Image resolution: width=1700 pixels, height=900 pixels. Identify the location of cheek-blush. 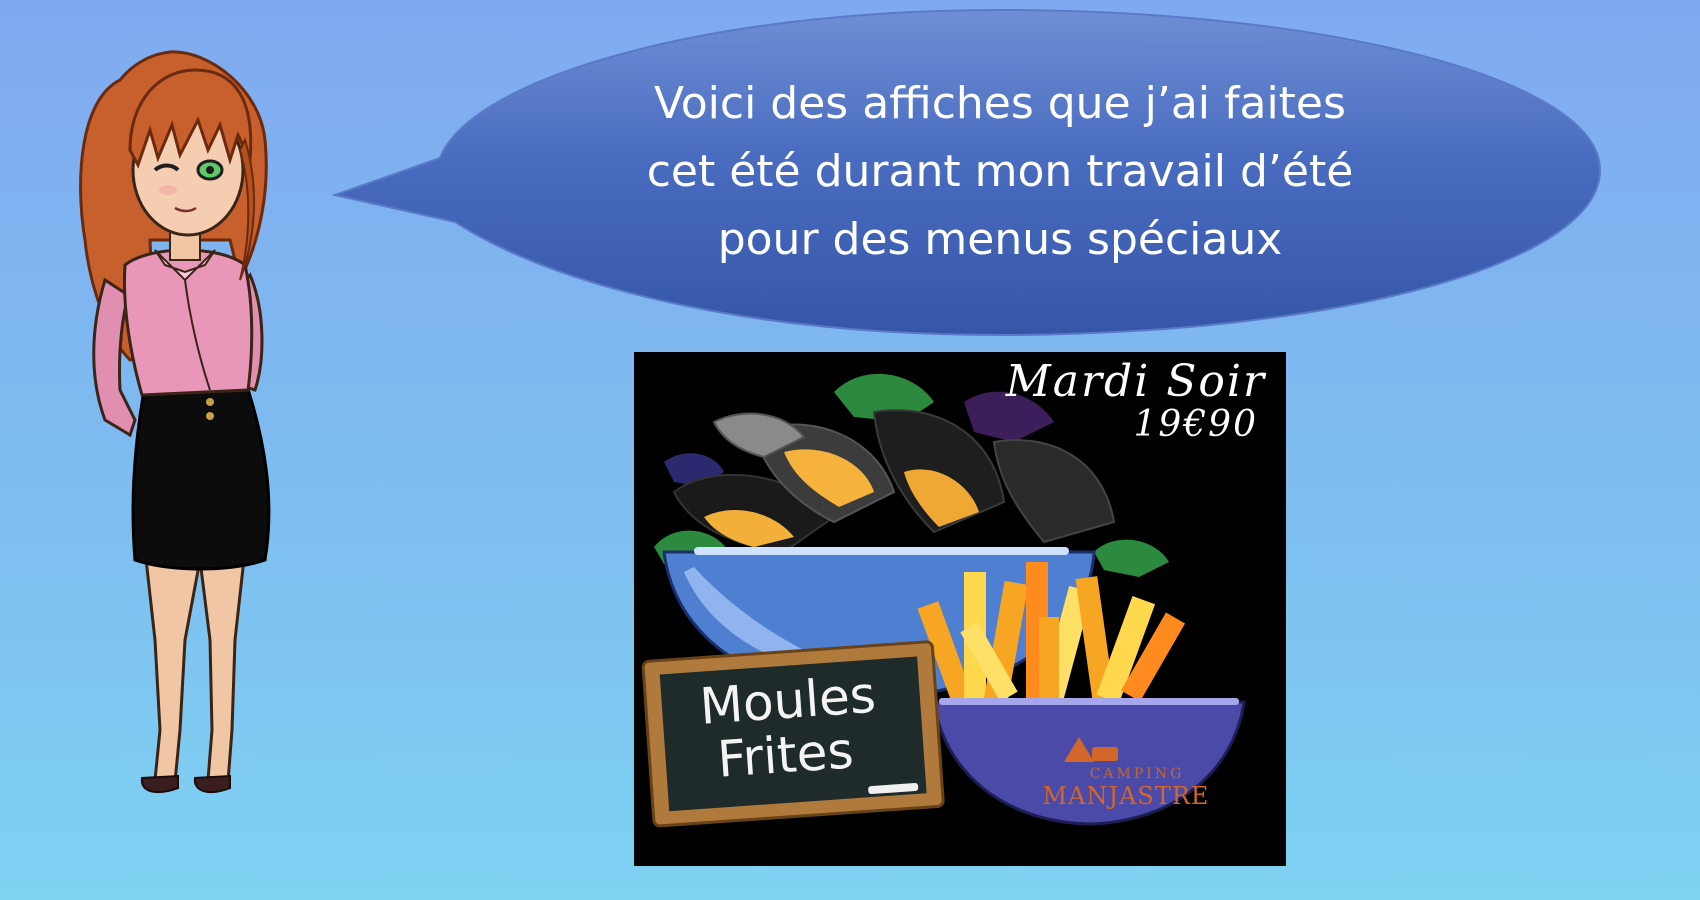
(168, 190).